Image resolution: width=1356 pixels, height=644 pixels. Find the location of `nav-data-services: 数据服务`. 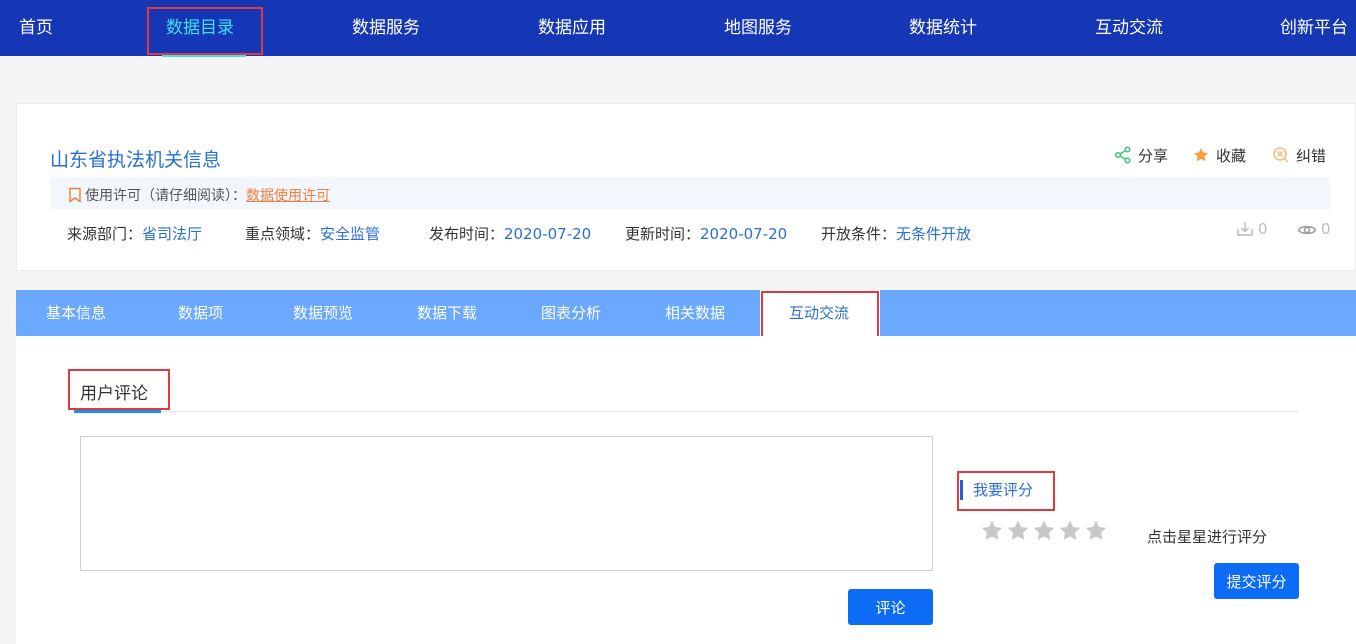

nav-data-services: 数据服务 is located at coordinates (386, 28).